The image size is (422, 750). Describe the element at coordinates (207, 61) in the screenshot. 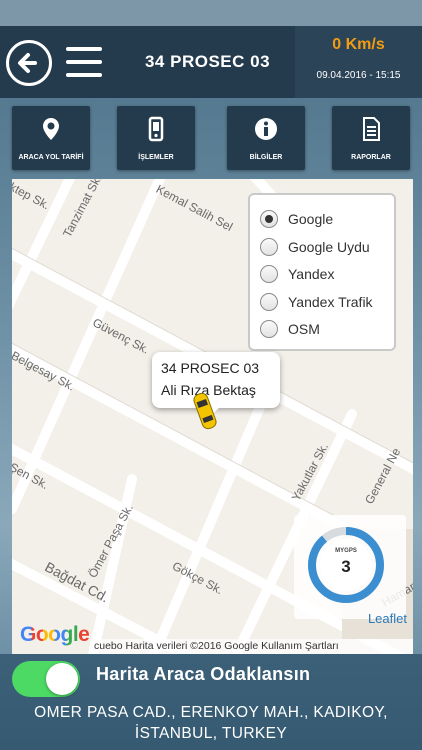

I see `vehicle-plate-title: 34 PROSEC 03` at that location.